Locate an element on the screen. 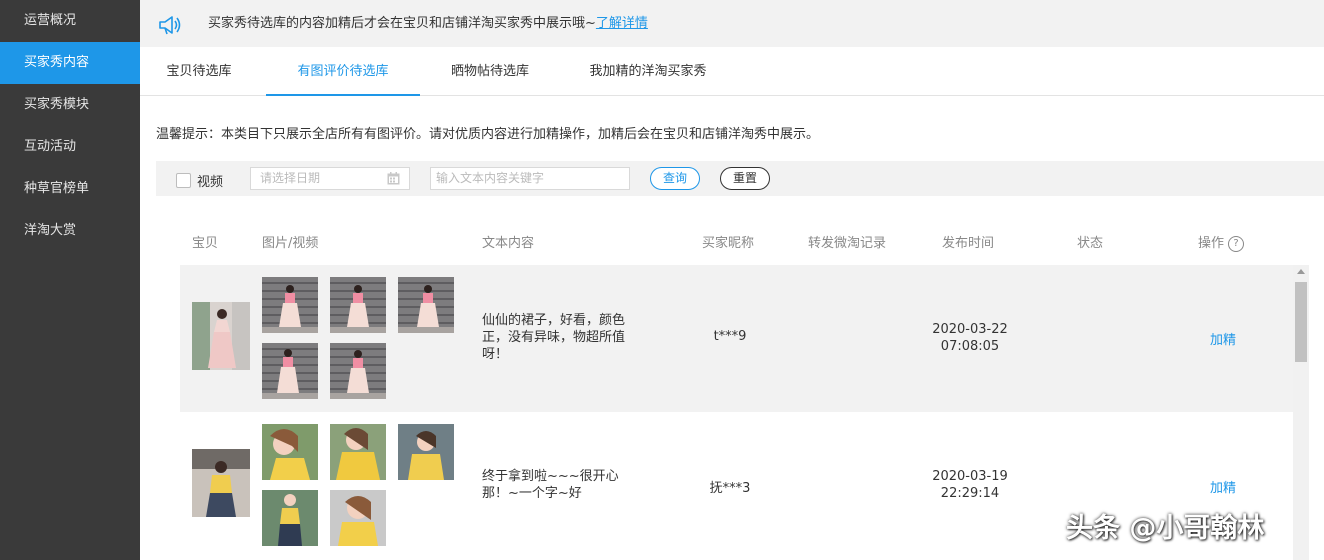 The width and height of the screenshot is (1324, 560). scroll-up-arrow-icon is located at coordinates (1301, 271).